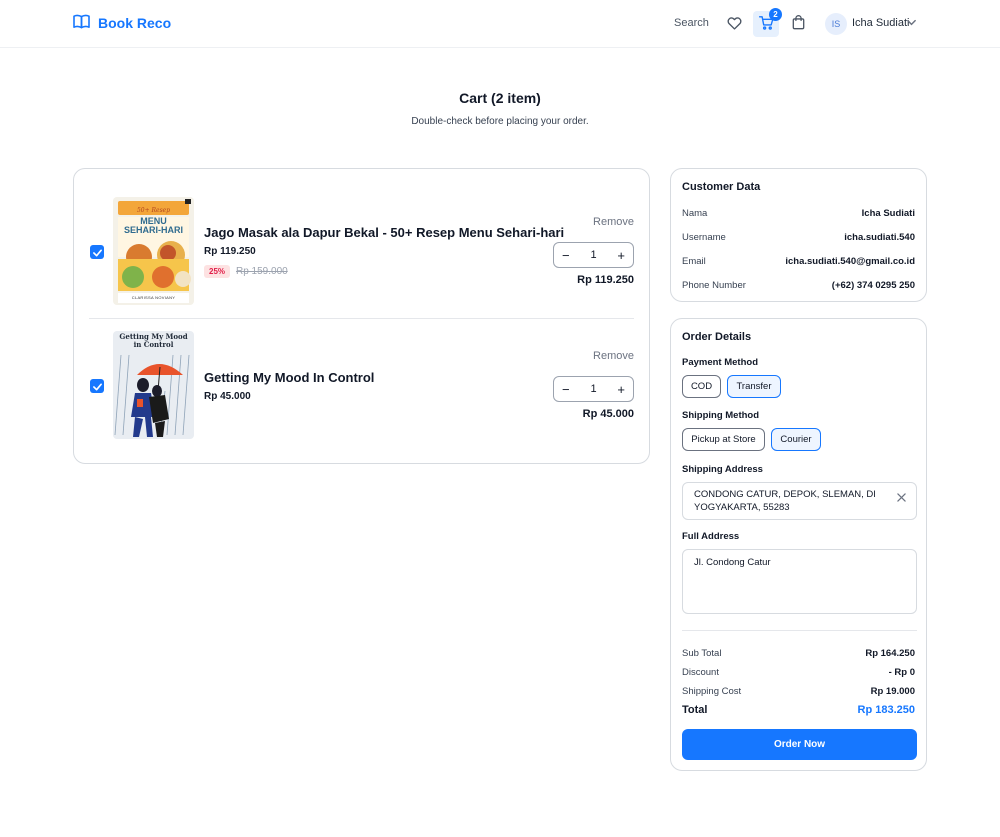  Describe the element at coordinates (153, 297) in the screenshot. I see `cover-author: CLARISSA NOVIANY` at that location.